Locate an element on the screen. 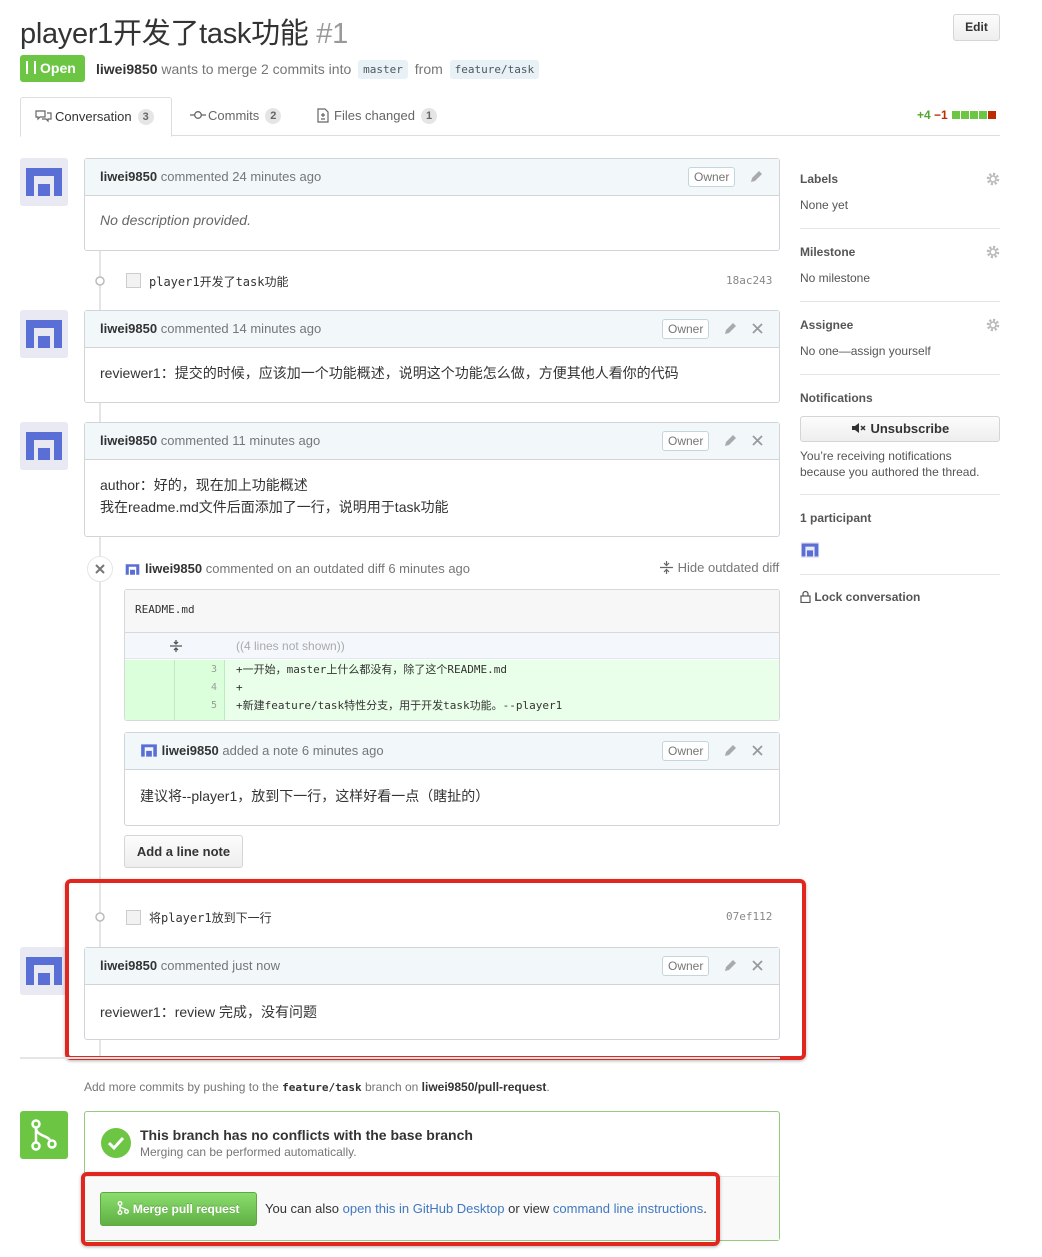 This screenshot has height=1257, width=1042. lock-conversation-button: Lock conversation is located at coordinates (860, 597).